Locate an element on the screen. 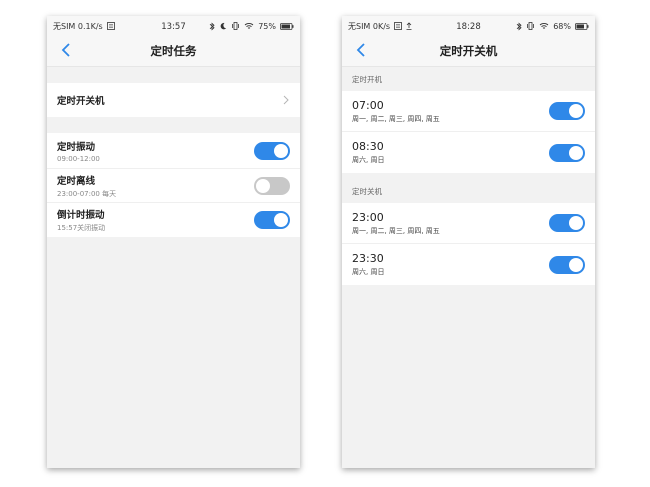  status-bar: 无SIM 0.1K/s 13:57 75% is located at coordinates (173, 26).